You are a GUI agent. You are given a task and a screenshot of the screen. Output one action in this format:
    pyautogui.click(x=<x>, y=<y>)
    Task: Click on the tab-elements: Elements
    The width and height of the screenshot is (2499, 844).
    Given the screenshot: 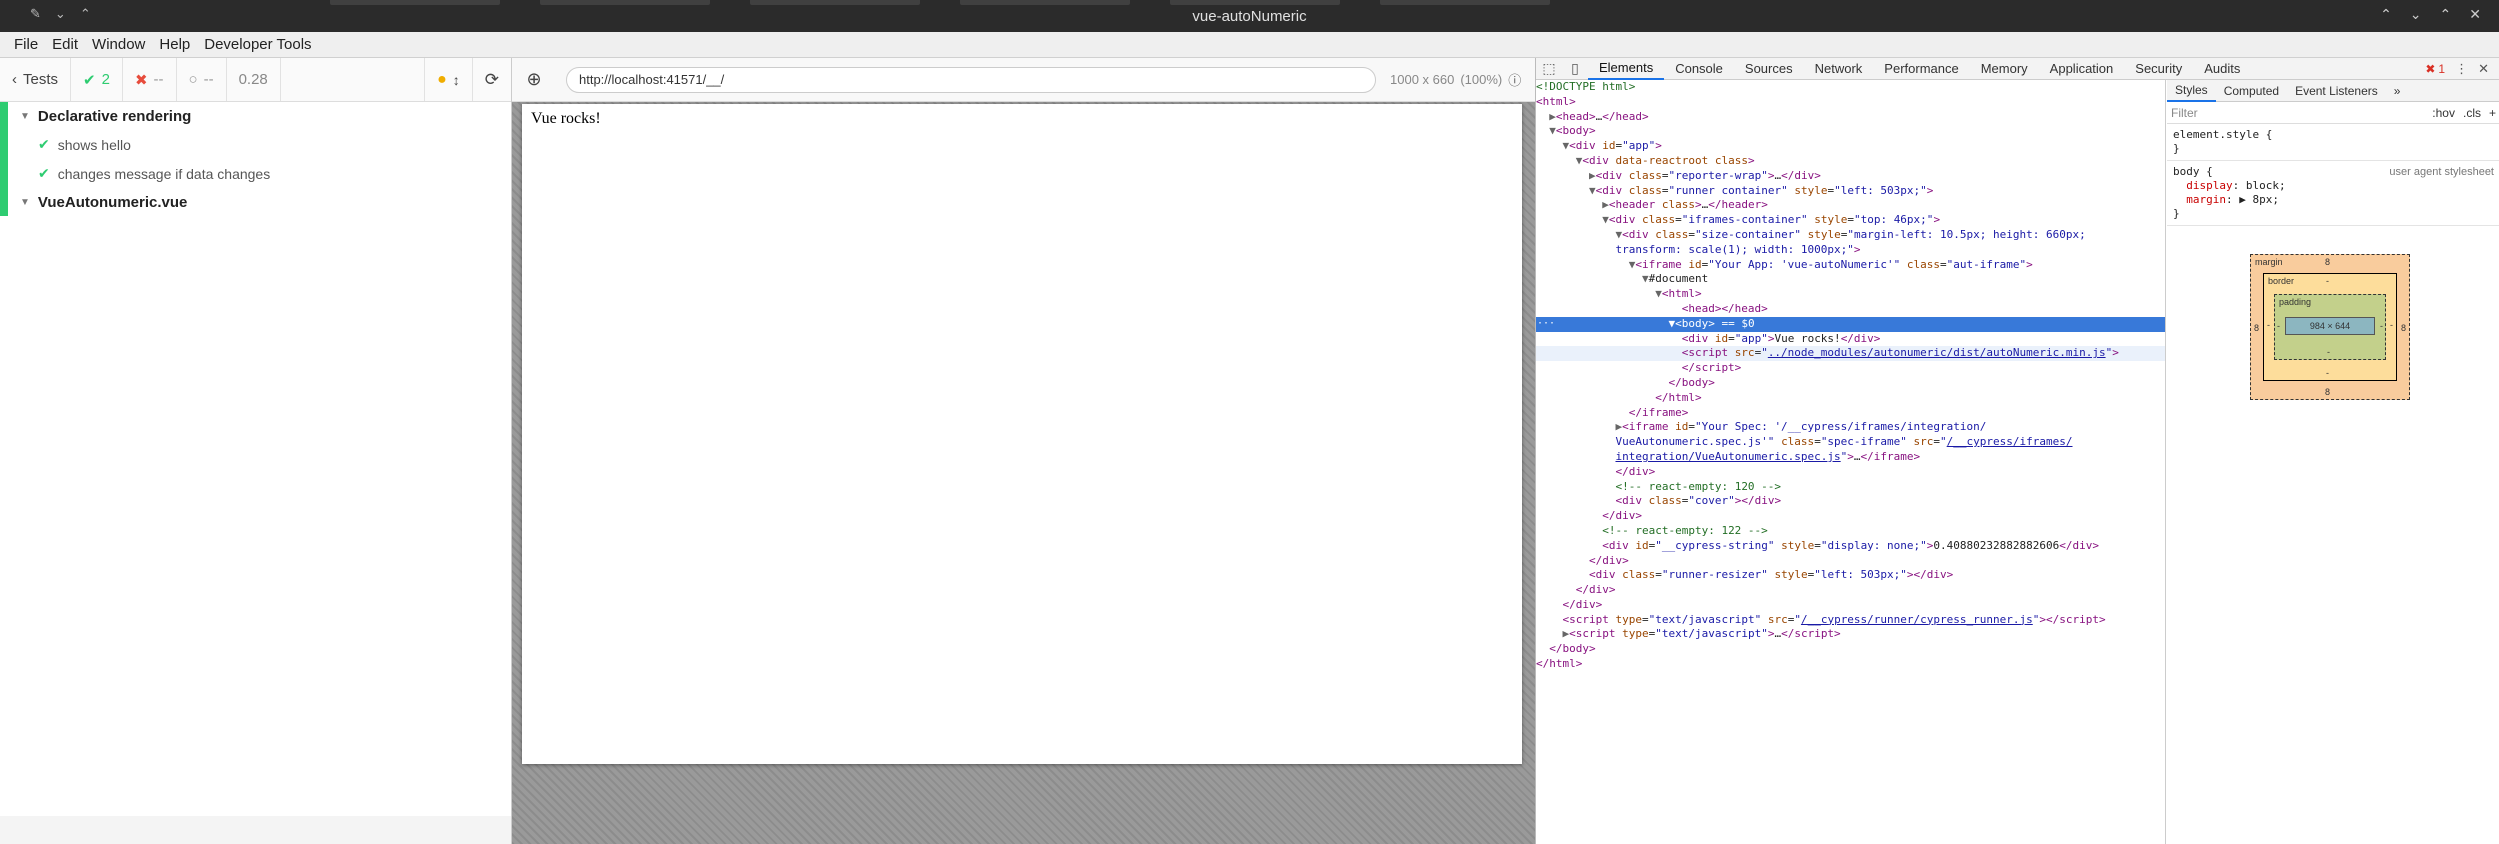 What is the action you would take?
    pyautogui.click(x=1626, y=69)
    